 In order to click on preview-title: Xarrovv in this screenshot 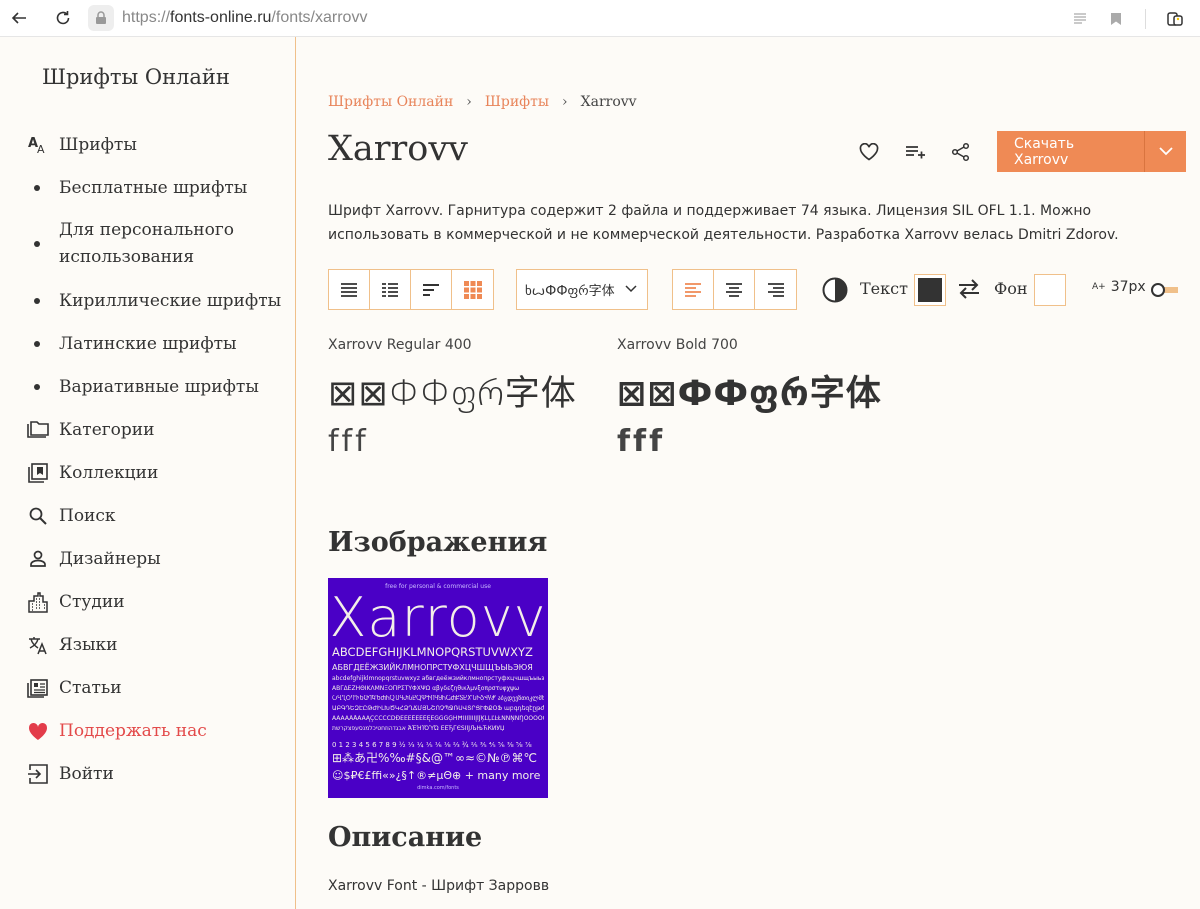, I will do `click(438, 617)`.